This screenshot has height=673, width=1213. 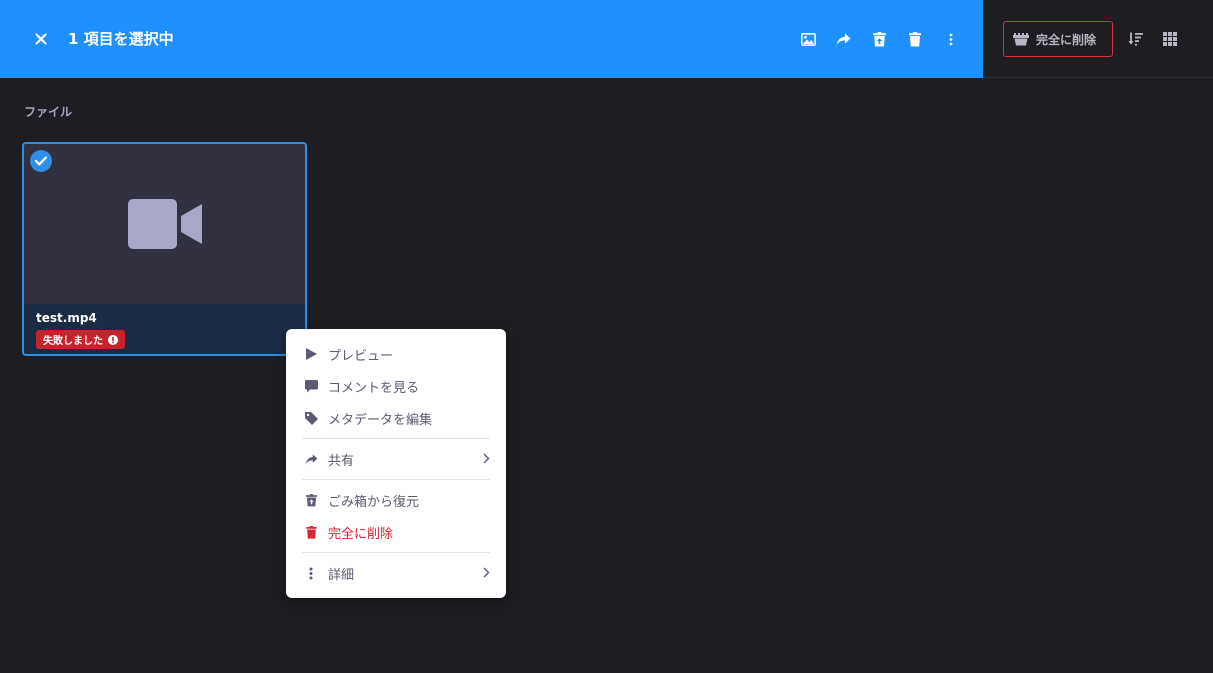 I want to click on permanent-delete-all-label: 完全に削除, so click(x=1066, y=39).